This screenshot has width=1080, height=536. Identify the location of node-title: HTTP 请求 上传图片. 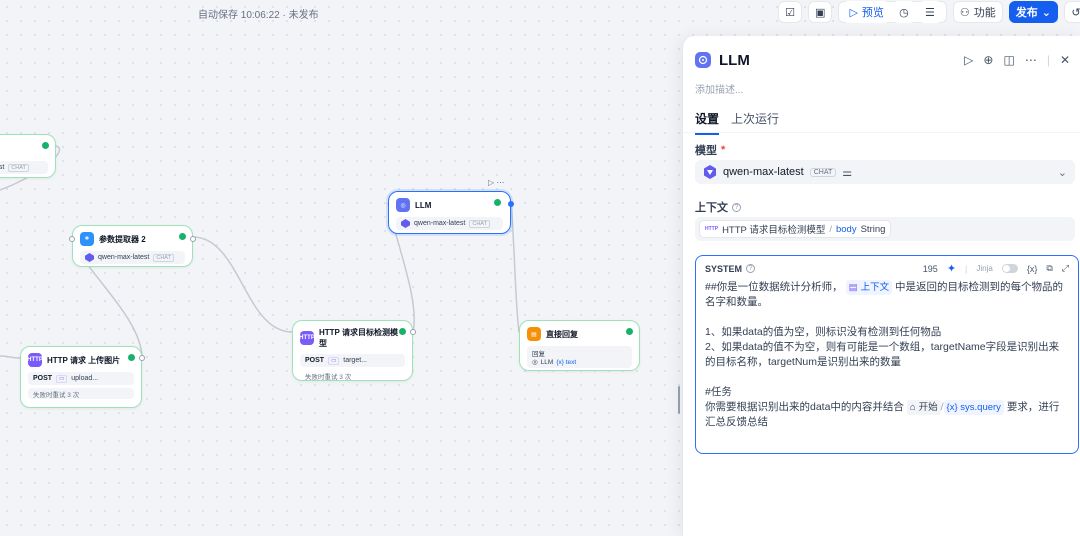
(84, 360).